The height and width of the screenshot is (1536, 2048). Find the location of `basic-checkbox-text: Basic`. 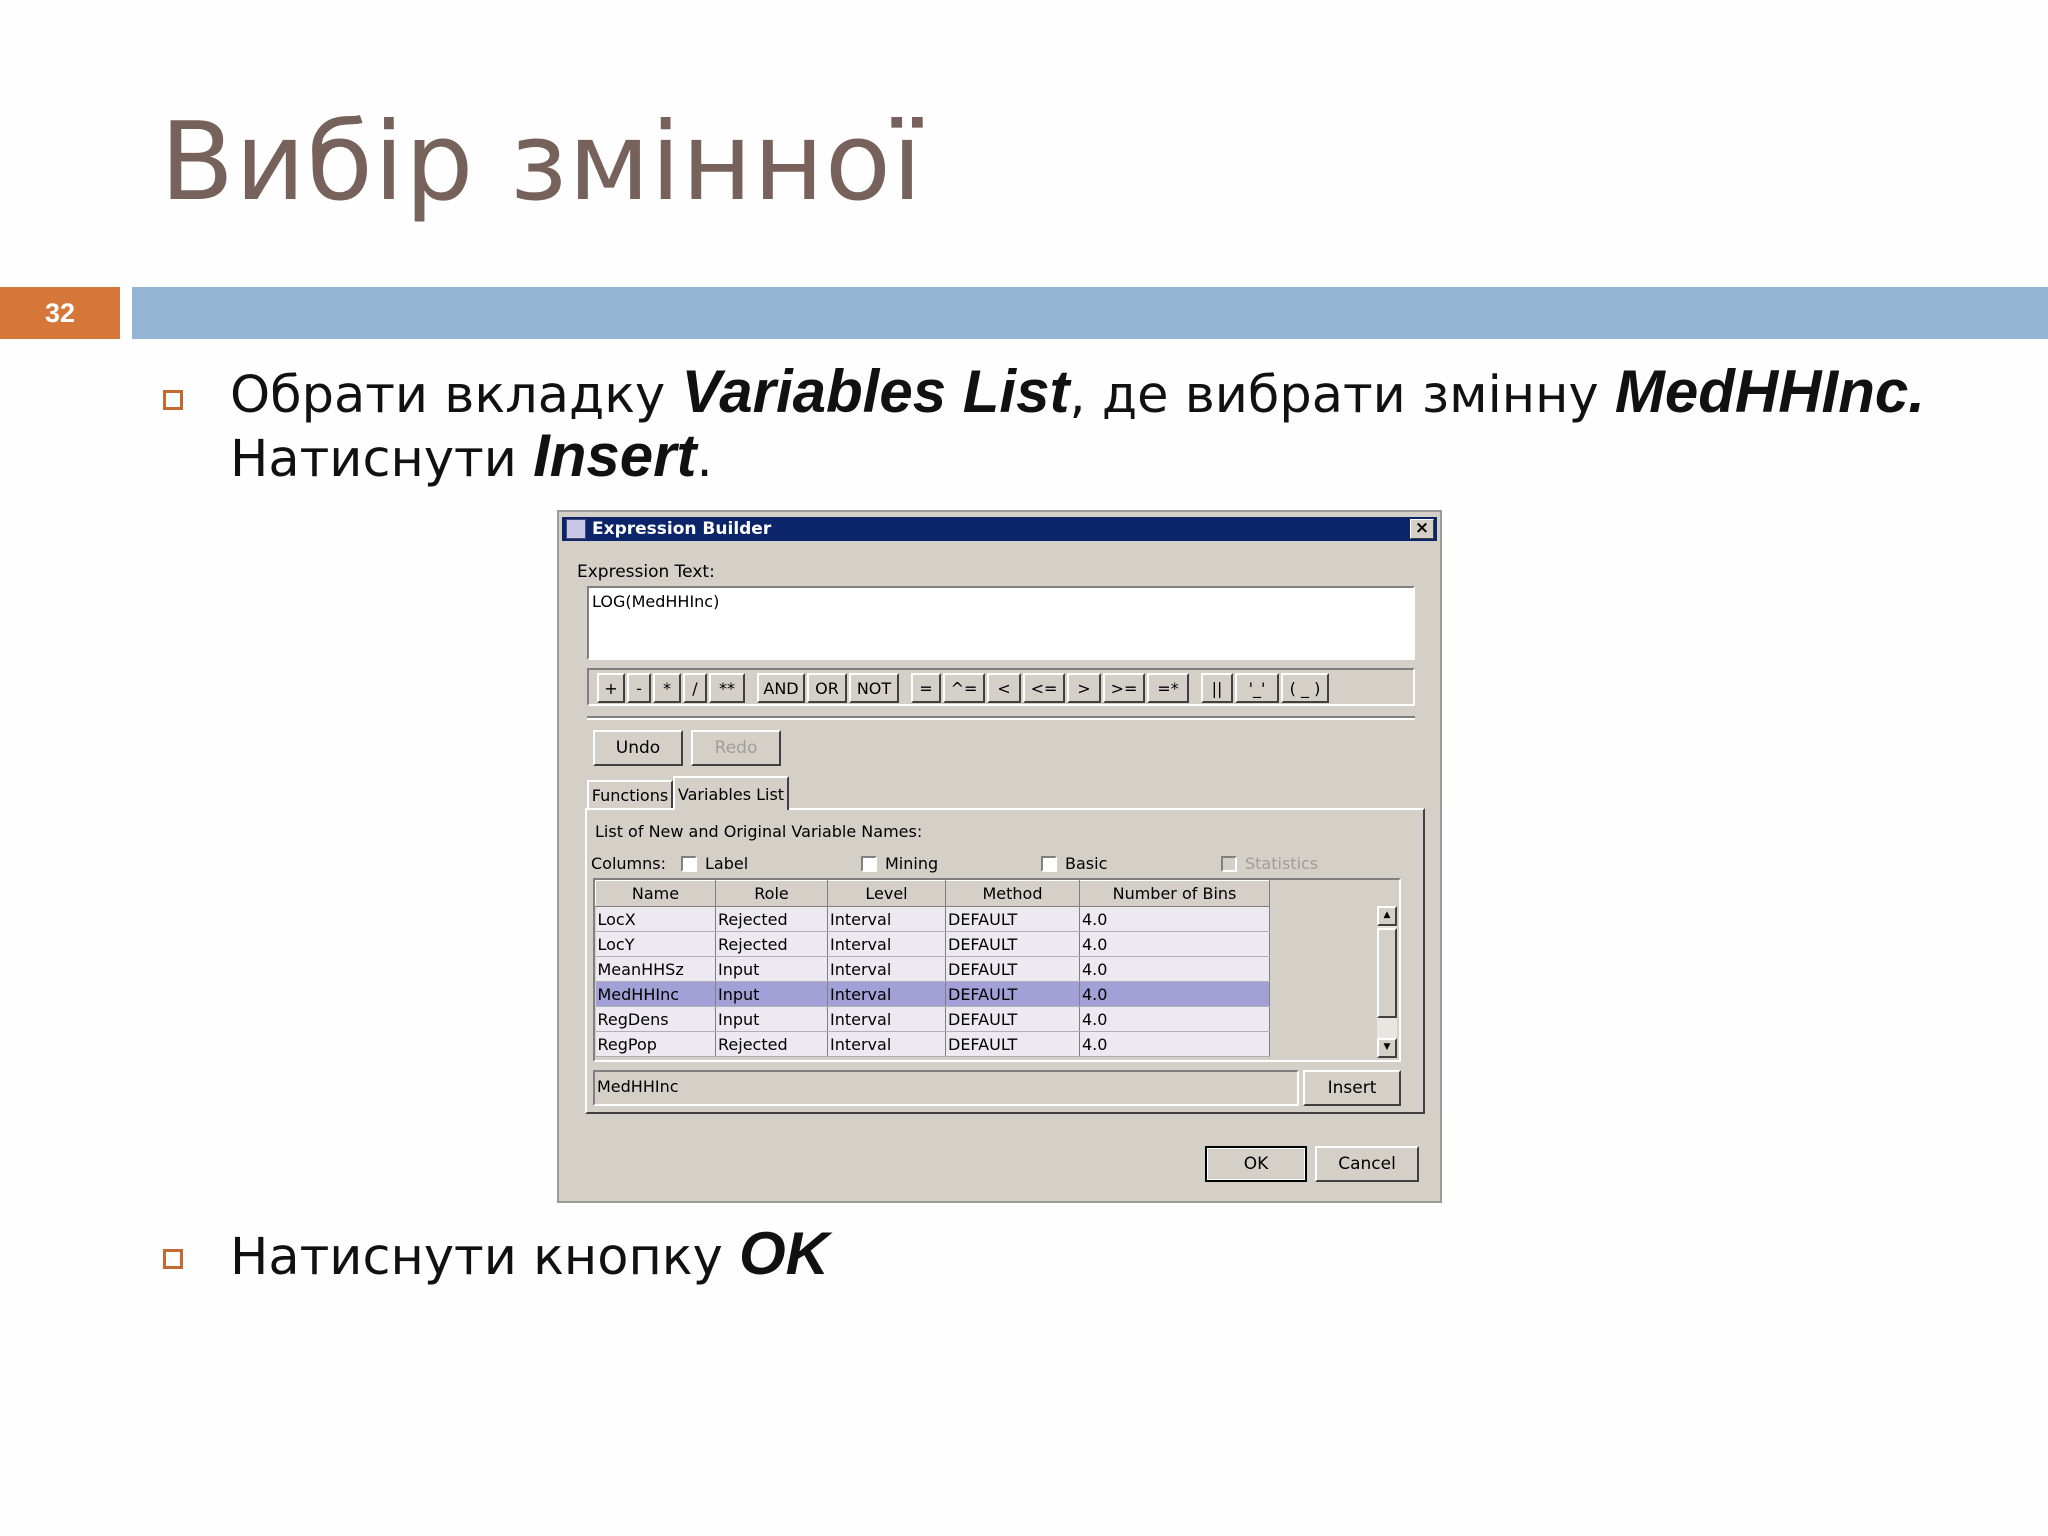

basic-checkbox-text: Basic is located at coordinates (1086, 863).